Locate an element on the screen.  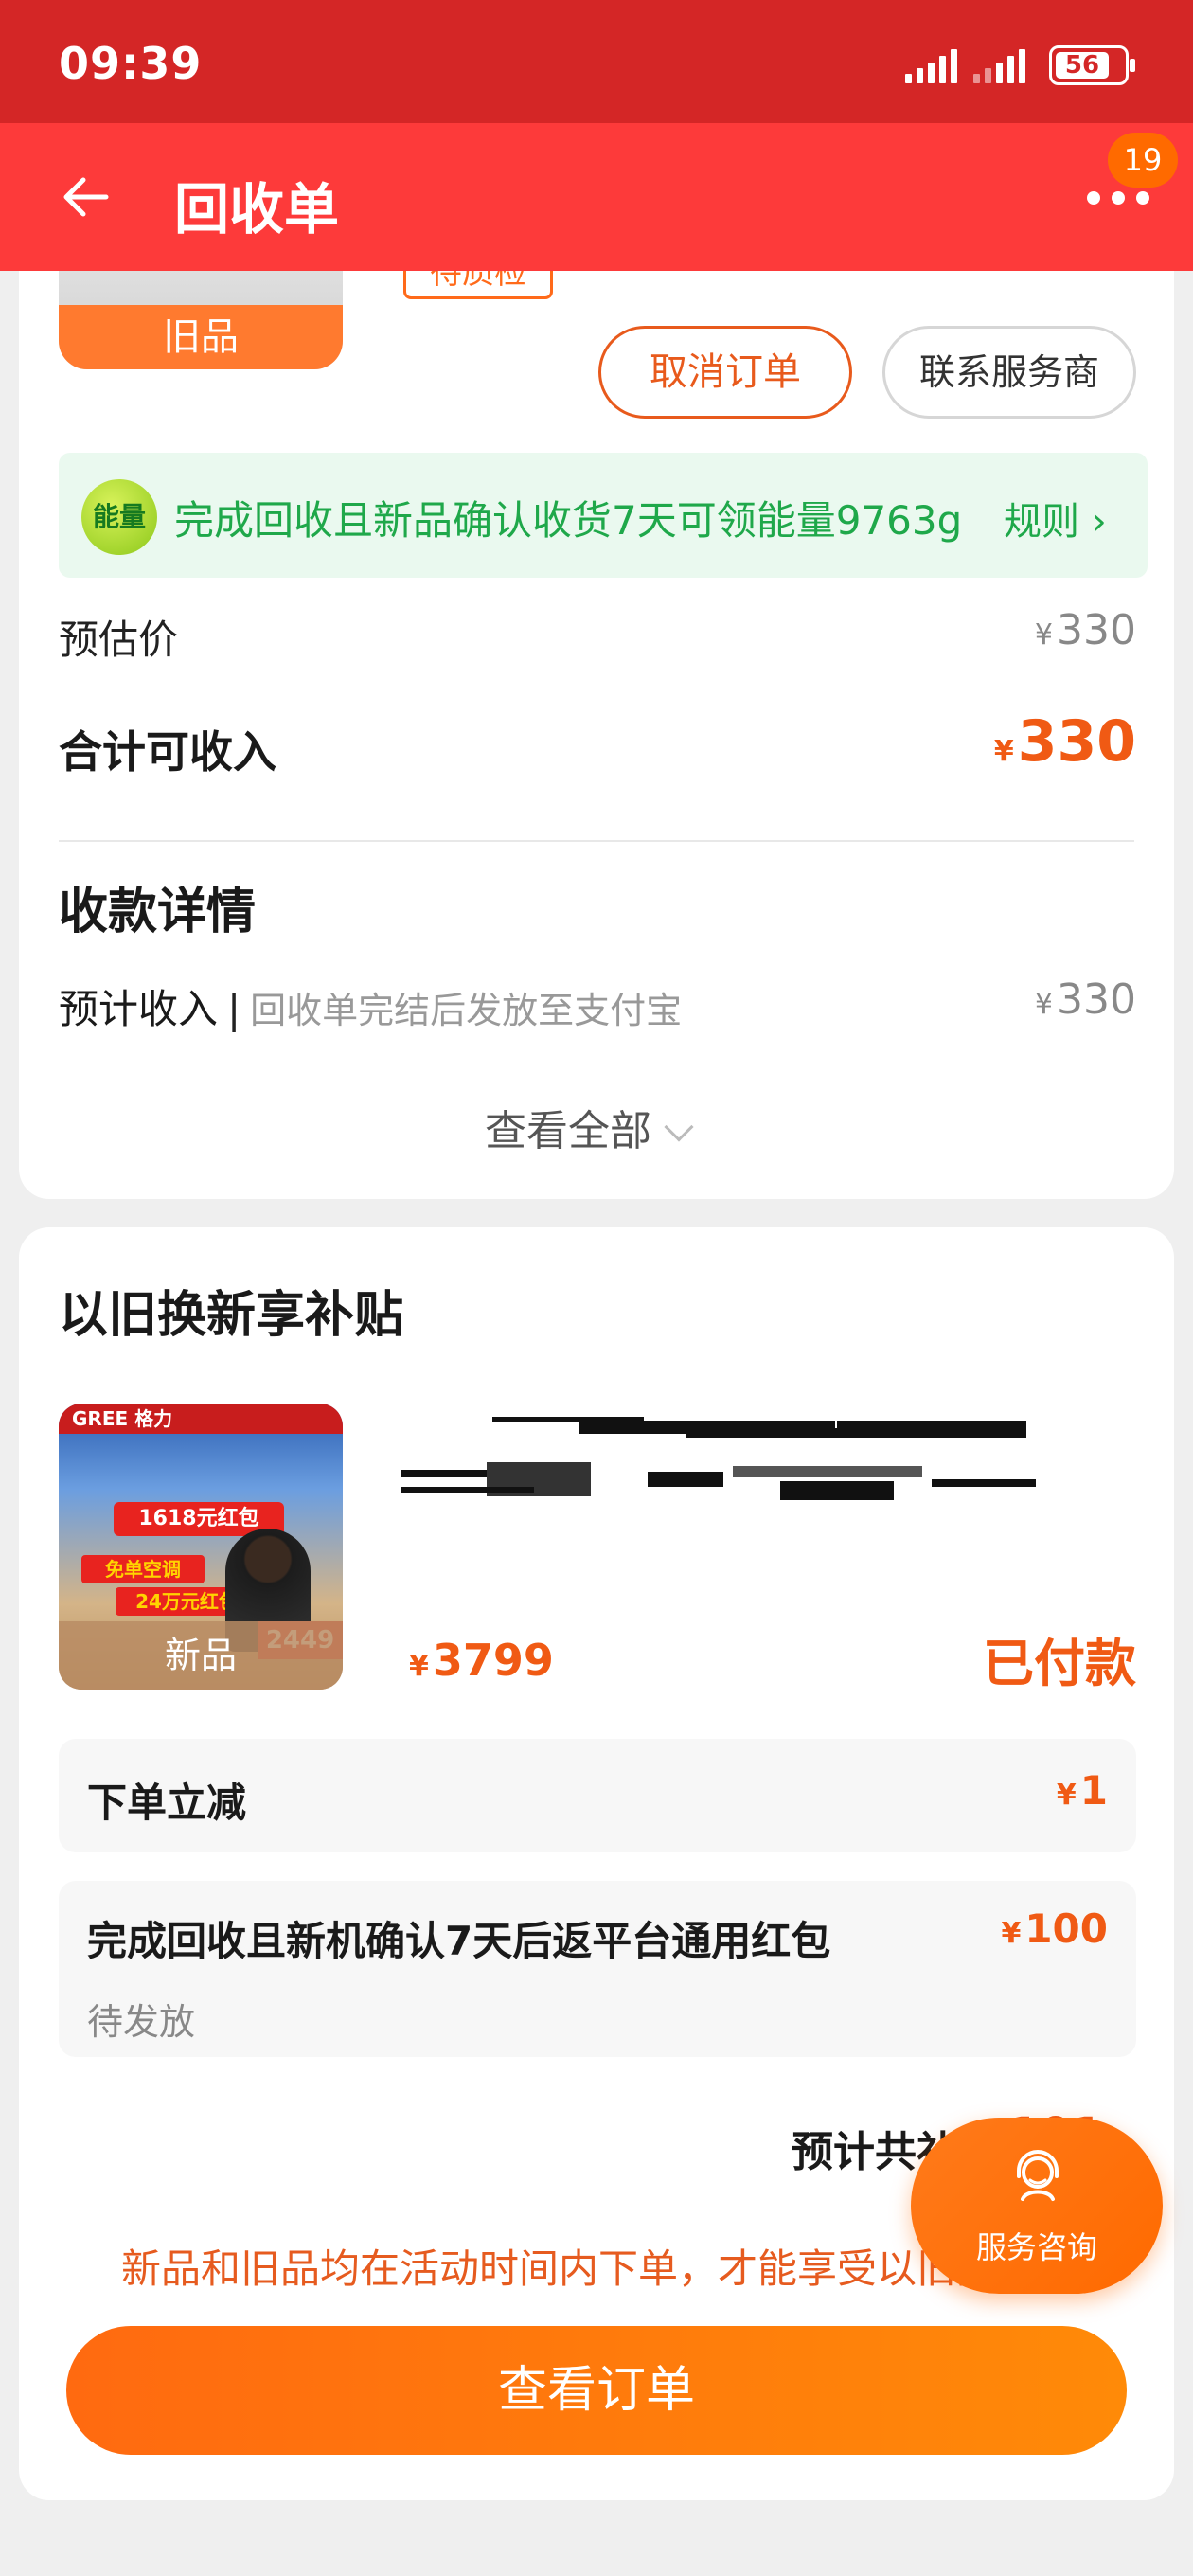
order-discount-row: 下单立减 ¥1 is located at coordinates (597, 1795).